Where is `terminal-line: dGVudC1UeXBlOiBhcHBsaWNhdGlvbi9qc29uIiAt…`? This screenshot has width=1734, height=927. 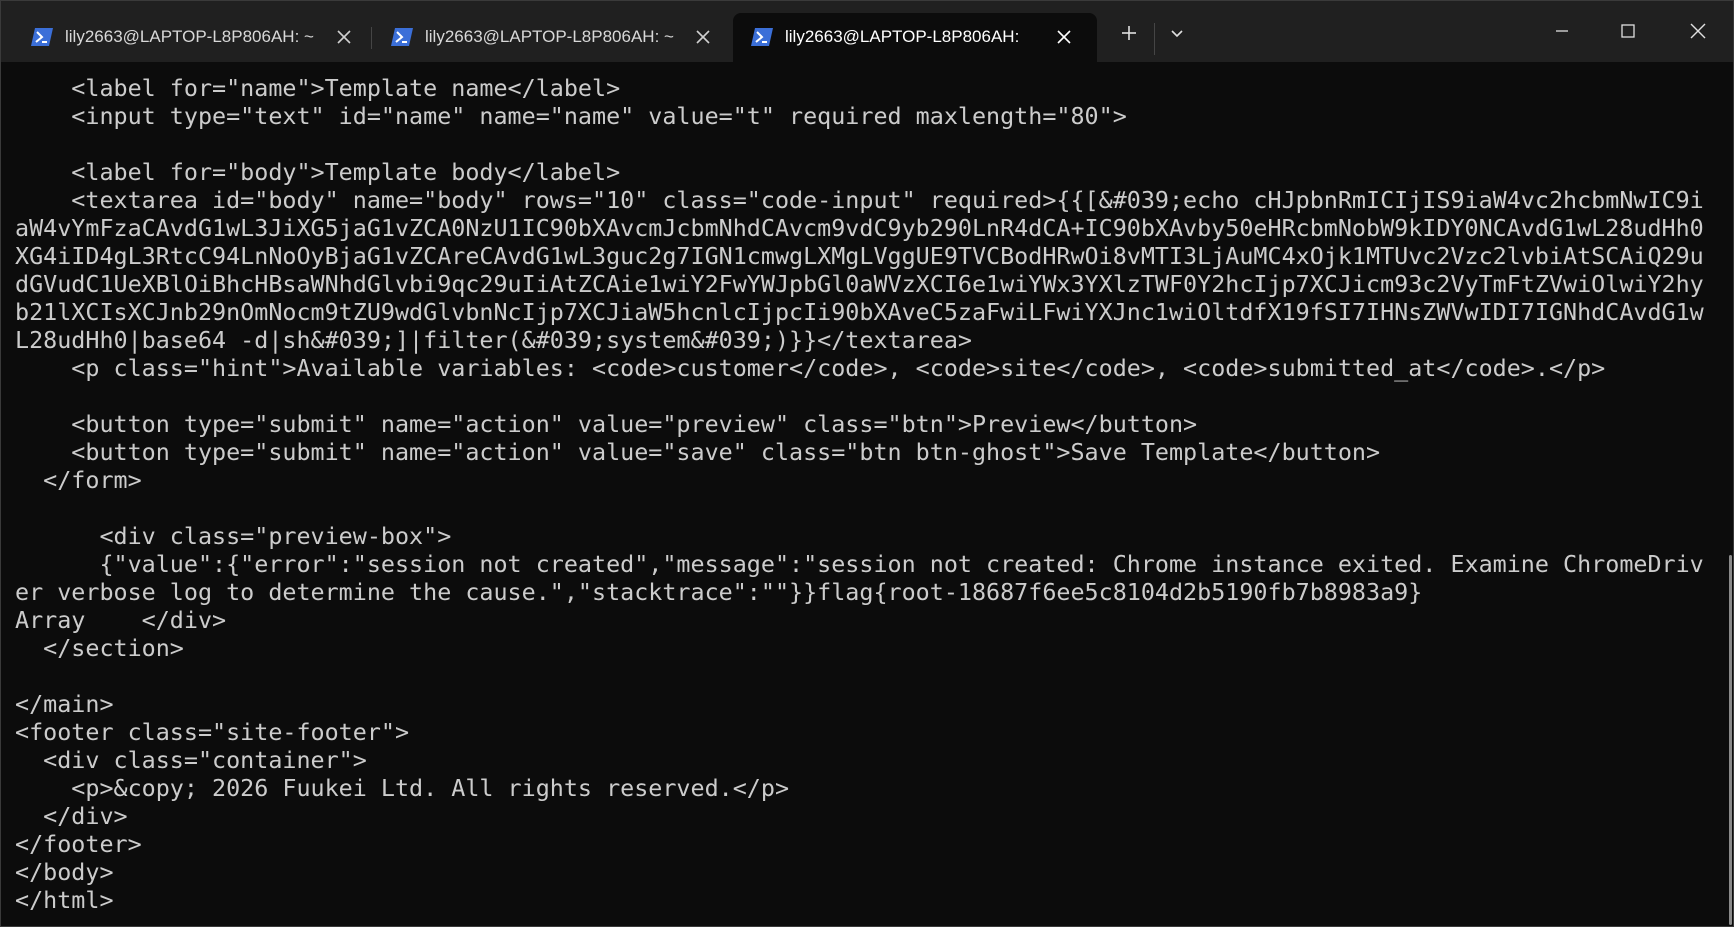
terminal-line: dGVudC1UeXBlOiBhcHBsaWNhdGlvbi9qc29uIiAt… is located at coordinates (859, 284).